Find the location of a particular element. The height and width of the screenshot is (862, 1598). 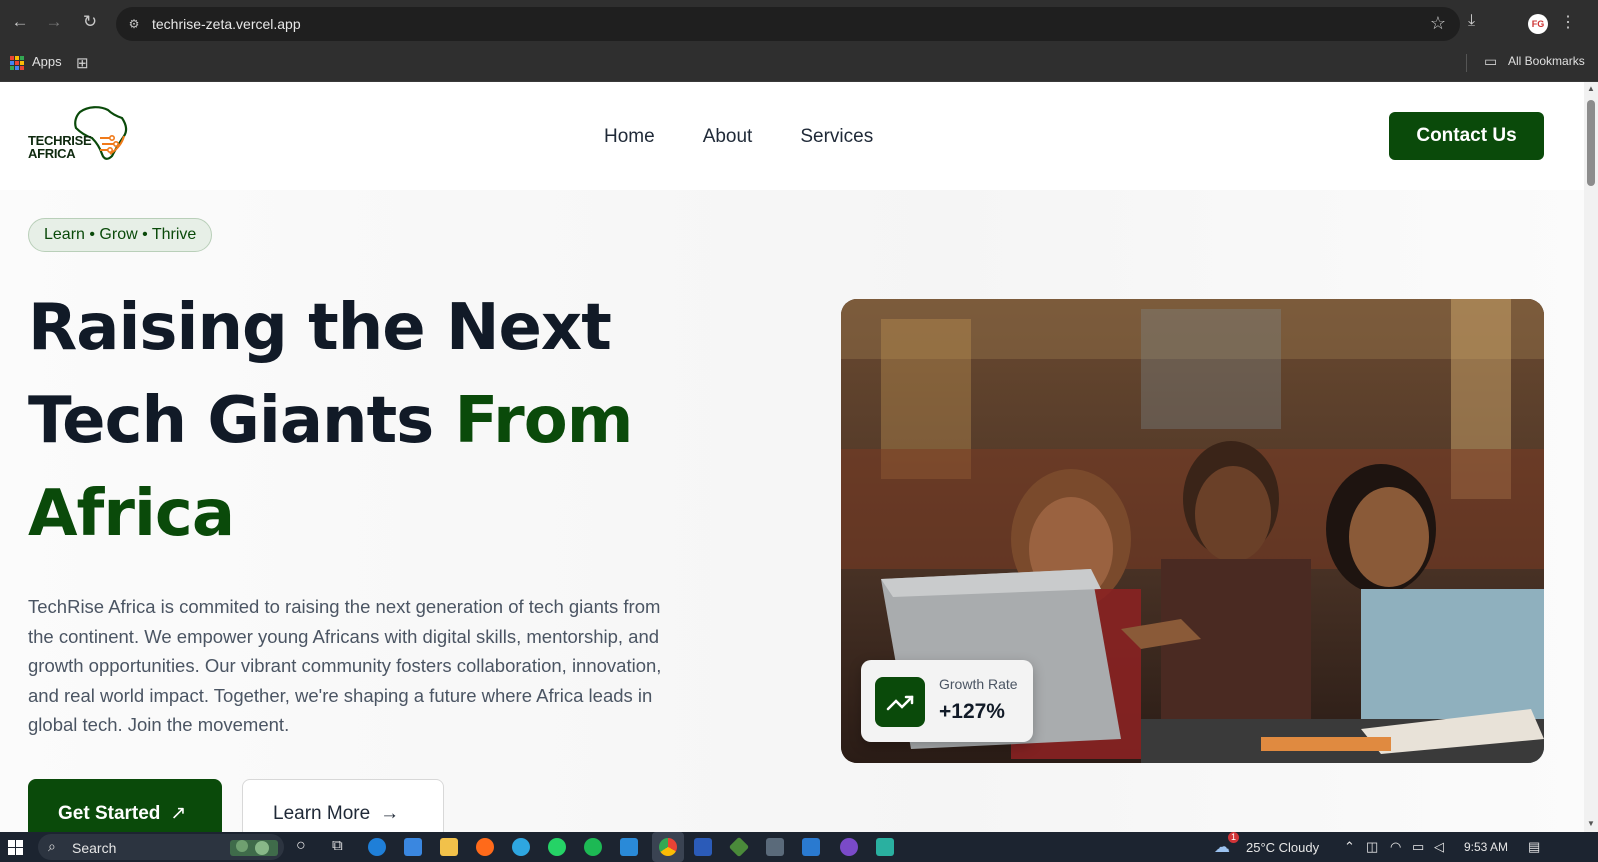

weather-cloud-icon: ☁ is located at coordinates (1222, 847).